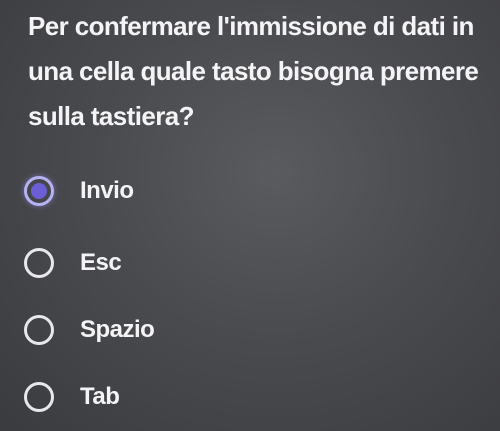 This screenshot has width=500, height=431. I want to click on radio-dot, so click(39, 191).